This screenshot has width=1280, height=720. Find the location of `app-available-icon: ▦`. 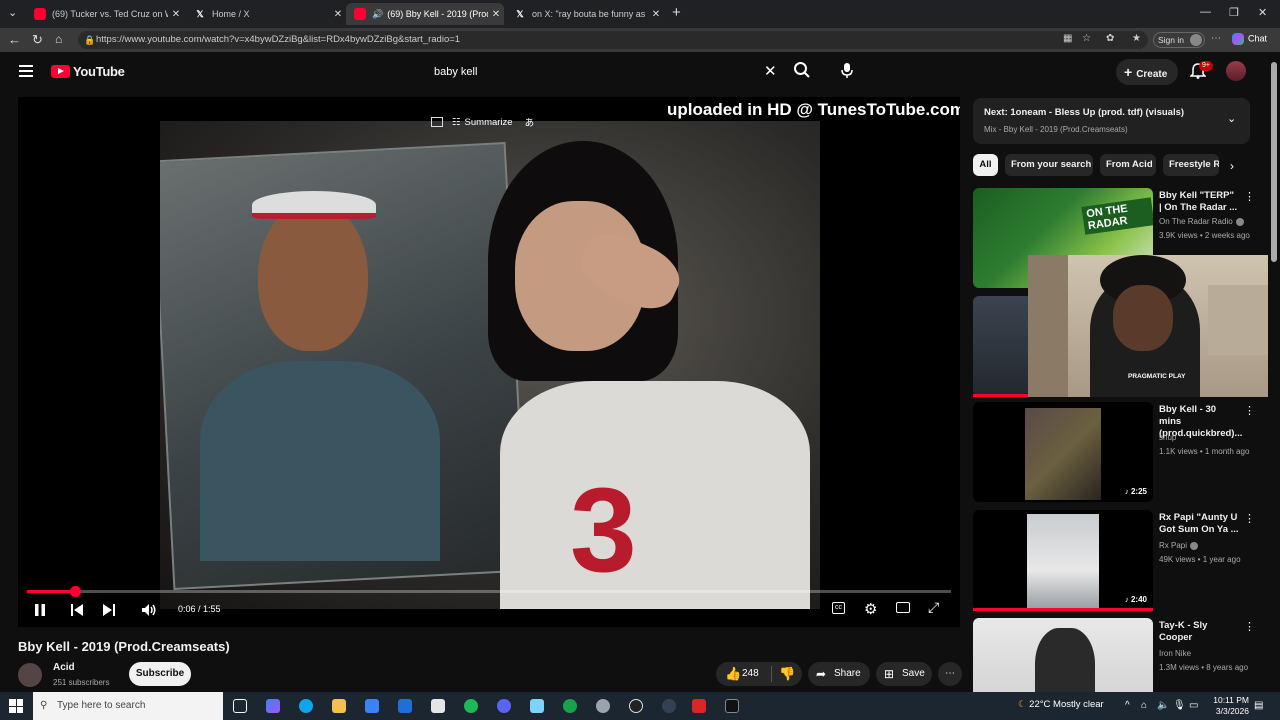

app-available-icon: ▦ is located at coordinates (1067, 38).